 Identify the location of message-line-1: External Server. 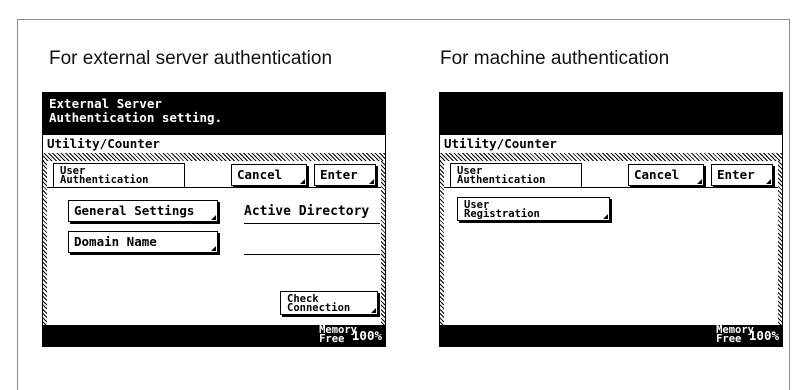
(105, 103).